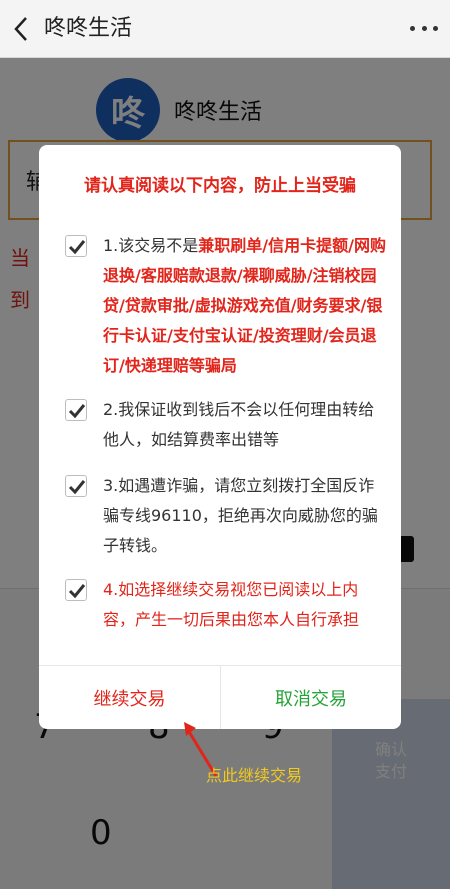 Image resolution: width=450 pixels, height=889 pixels. Describe the element at coordinates (151, 245) in the screenshot. I see `notice-1-prefix: 1.该交易不是` at that location.